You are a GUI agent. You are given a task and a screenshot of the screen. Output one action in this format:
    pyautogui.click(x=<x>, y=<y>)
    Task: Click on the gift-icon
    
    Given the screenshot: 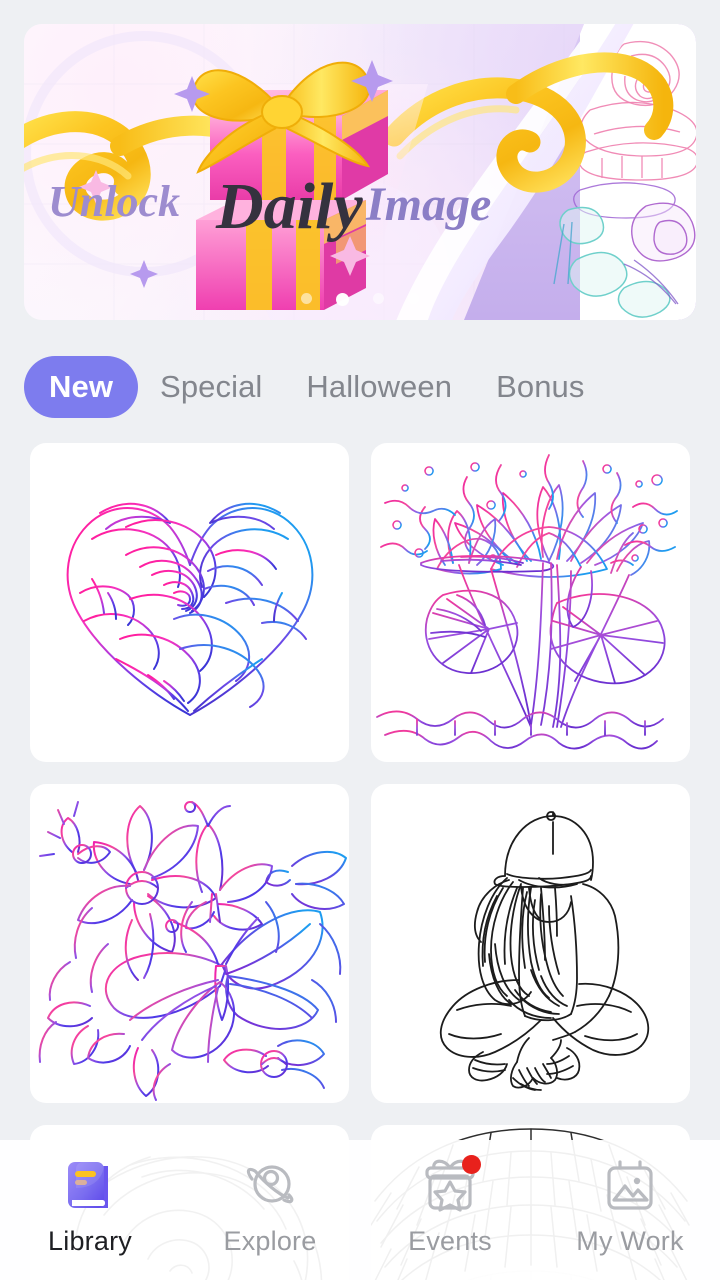 What is the action you would take?
    pyautogui.click(x=450, y=1186)
    